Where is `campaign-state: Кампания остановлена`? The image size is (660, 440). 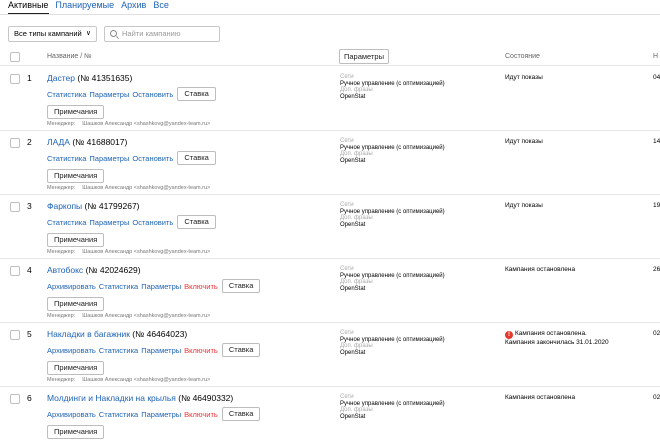
campaign-state: Кампания остановлена is located at coordinates (540, 270).